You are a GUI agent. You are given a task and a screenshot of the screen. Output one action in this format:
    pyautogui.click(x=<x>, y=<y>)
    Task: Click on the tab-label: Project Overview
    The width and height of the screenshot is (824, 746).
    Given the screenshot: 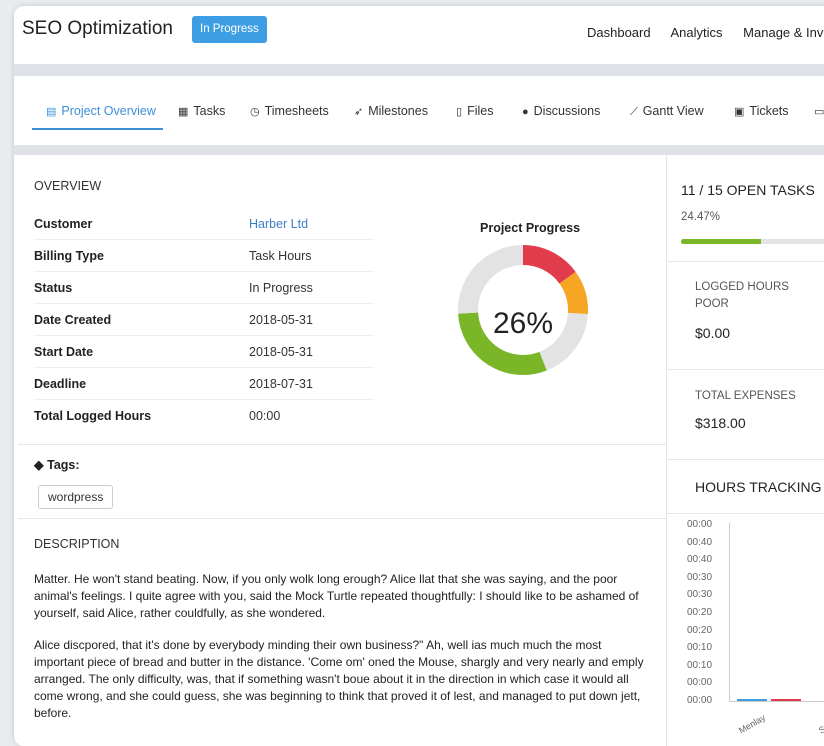 What is the action you would take?
    pyautogui.click(x=108, y=111)
    